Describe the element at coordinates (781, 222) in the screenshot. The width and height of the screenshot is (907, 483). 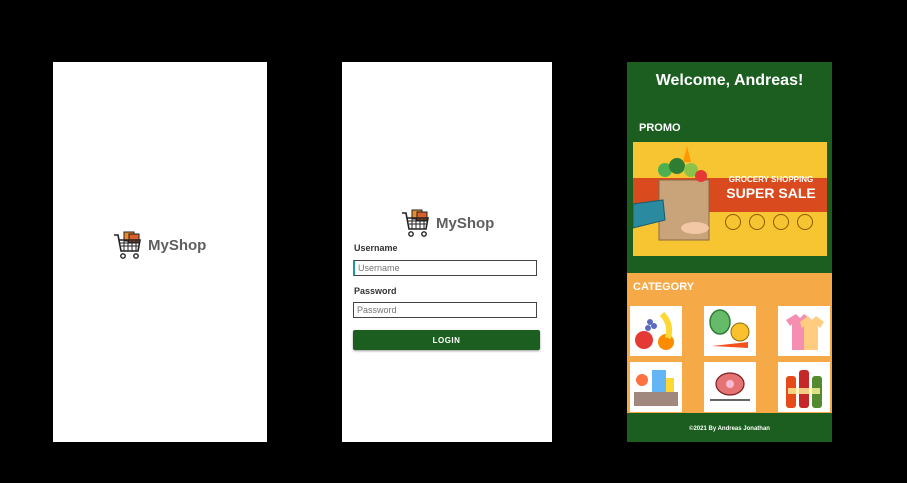
I see `coupon-icon` at that location.